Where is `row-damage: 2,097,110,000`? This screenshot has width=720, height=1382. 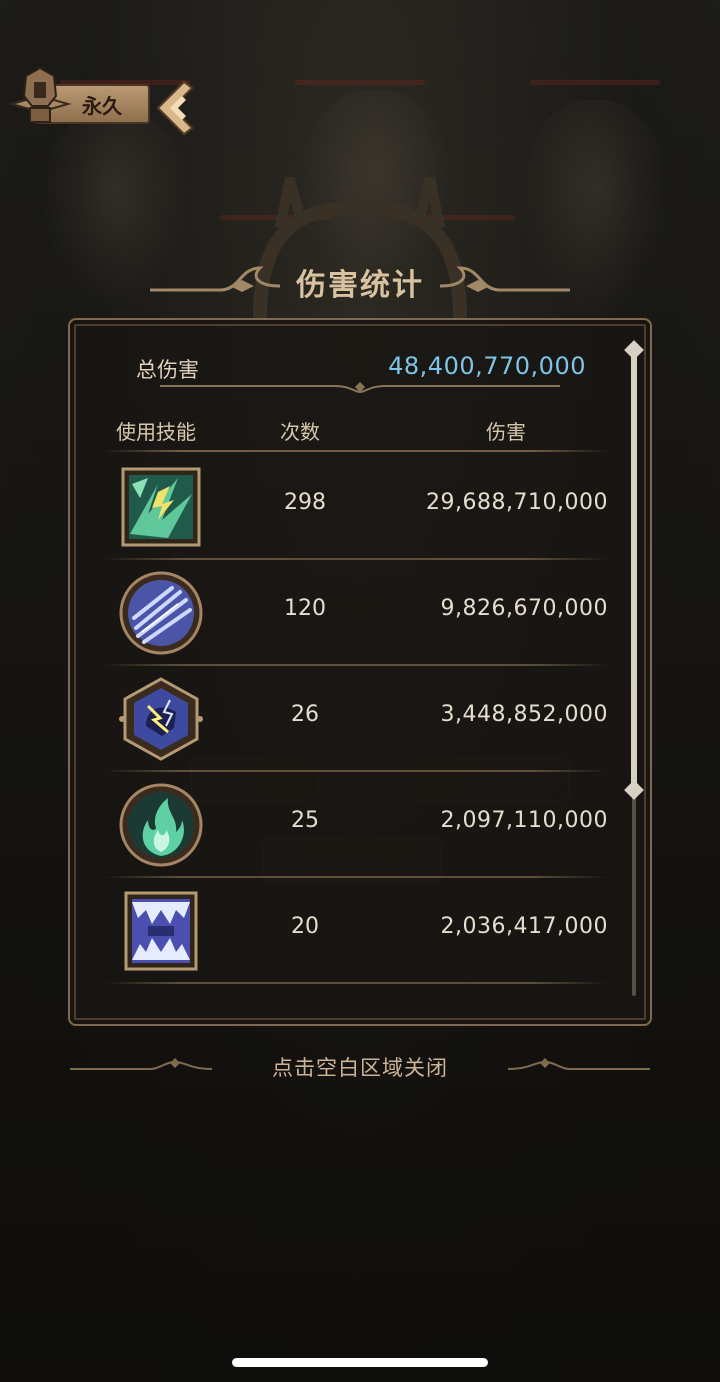 row-damage: 2,097,110,000 is located at coordinates (524, 820).